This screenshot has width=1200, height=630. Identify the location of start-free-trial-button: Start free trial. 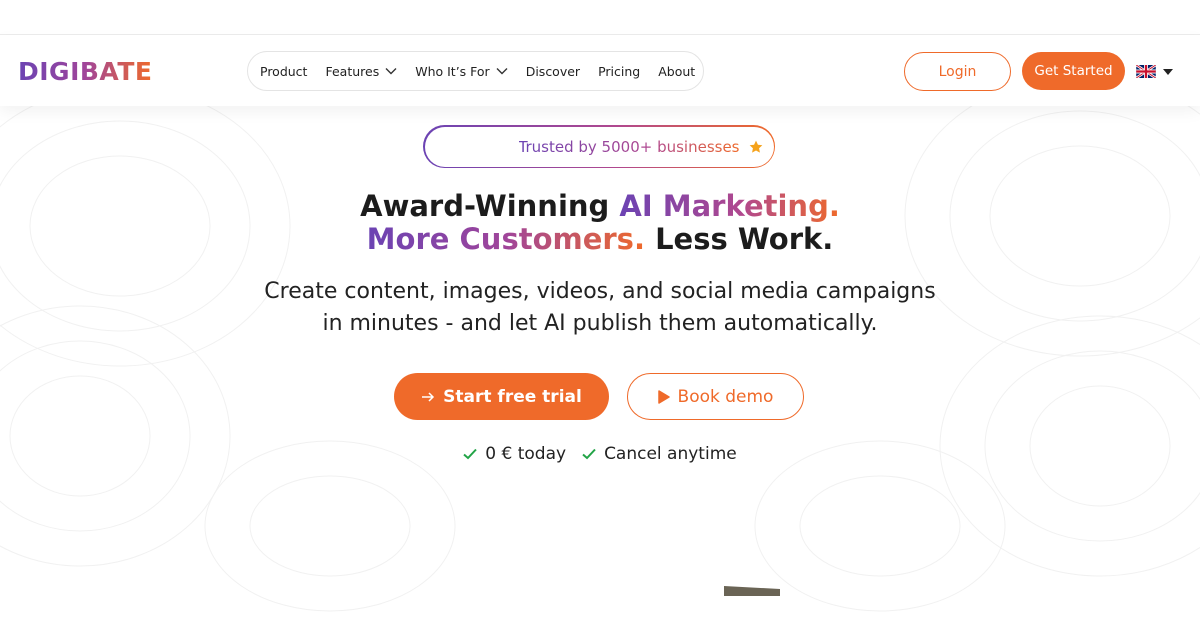
(501, 396).